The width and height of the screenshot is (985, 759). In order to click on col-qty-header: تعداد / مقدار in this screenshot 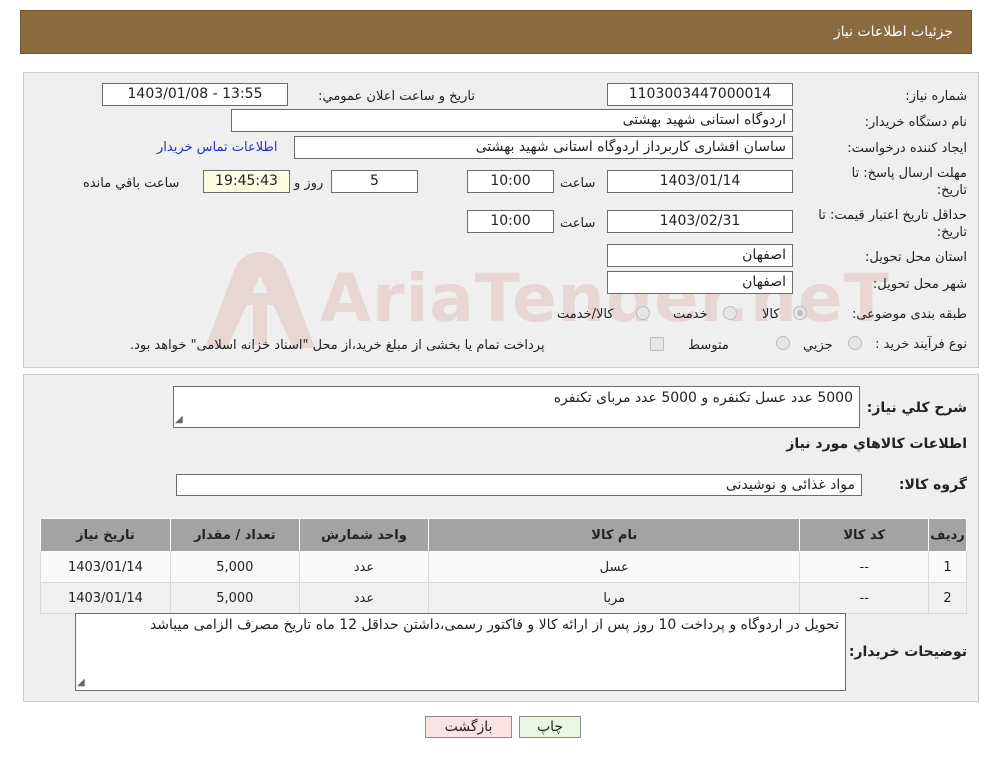, I will do `click(234, 535)`.